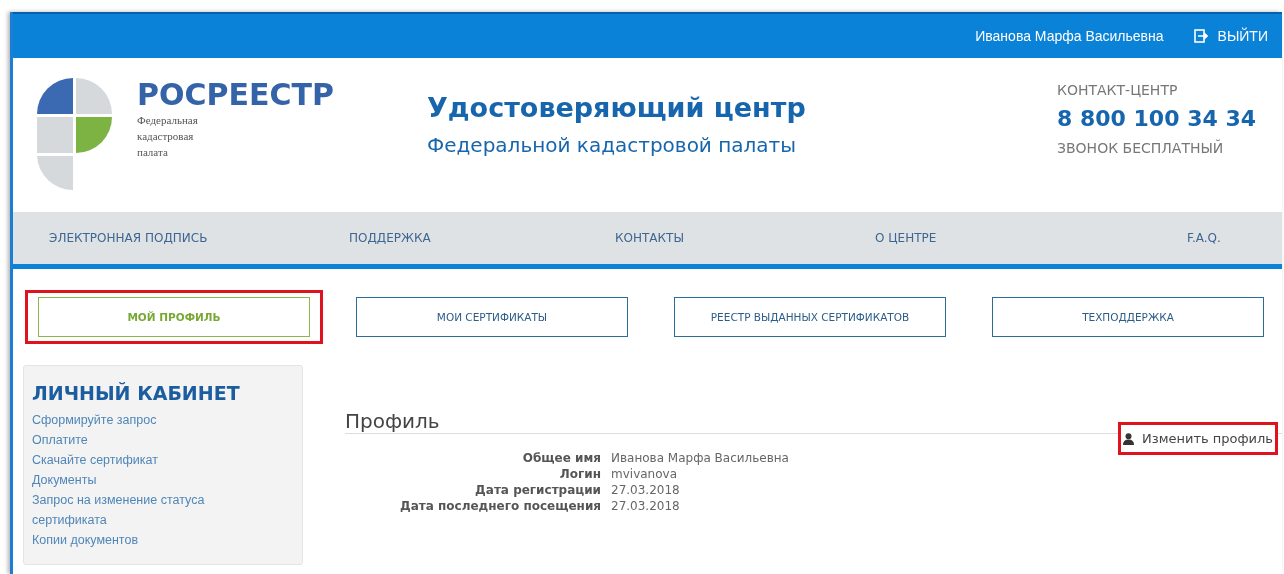 Image resolution: width=1284 pixels, height=574 pixels. I want to click on profile-title: Профиль, so click(392, 421).